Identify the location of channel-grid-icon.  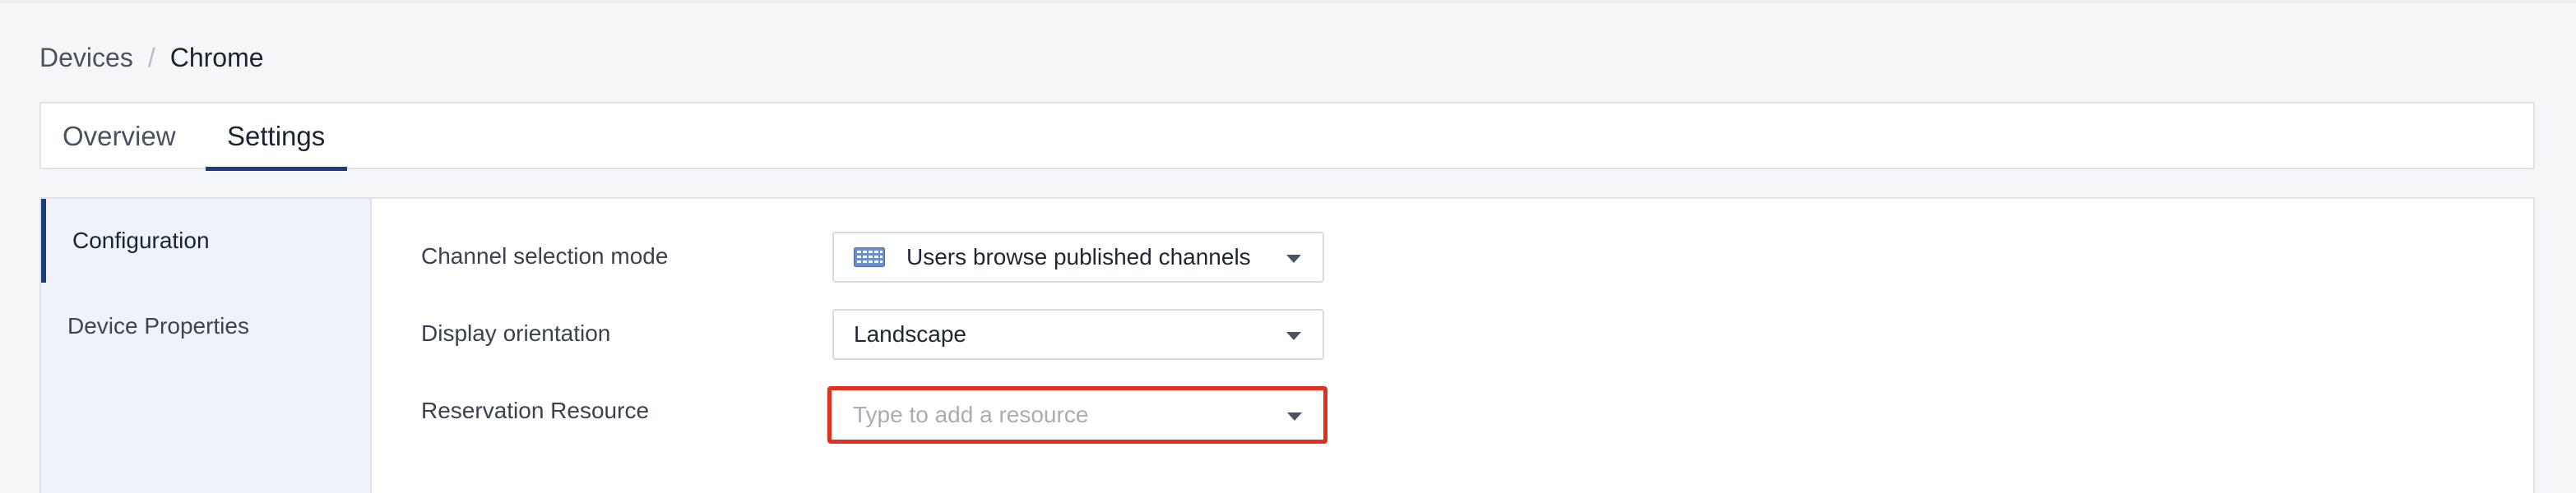
(869, 257).